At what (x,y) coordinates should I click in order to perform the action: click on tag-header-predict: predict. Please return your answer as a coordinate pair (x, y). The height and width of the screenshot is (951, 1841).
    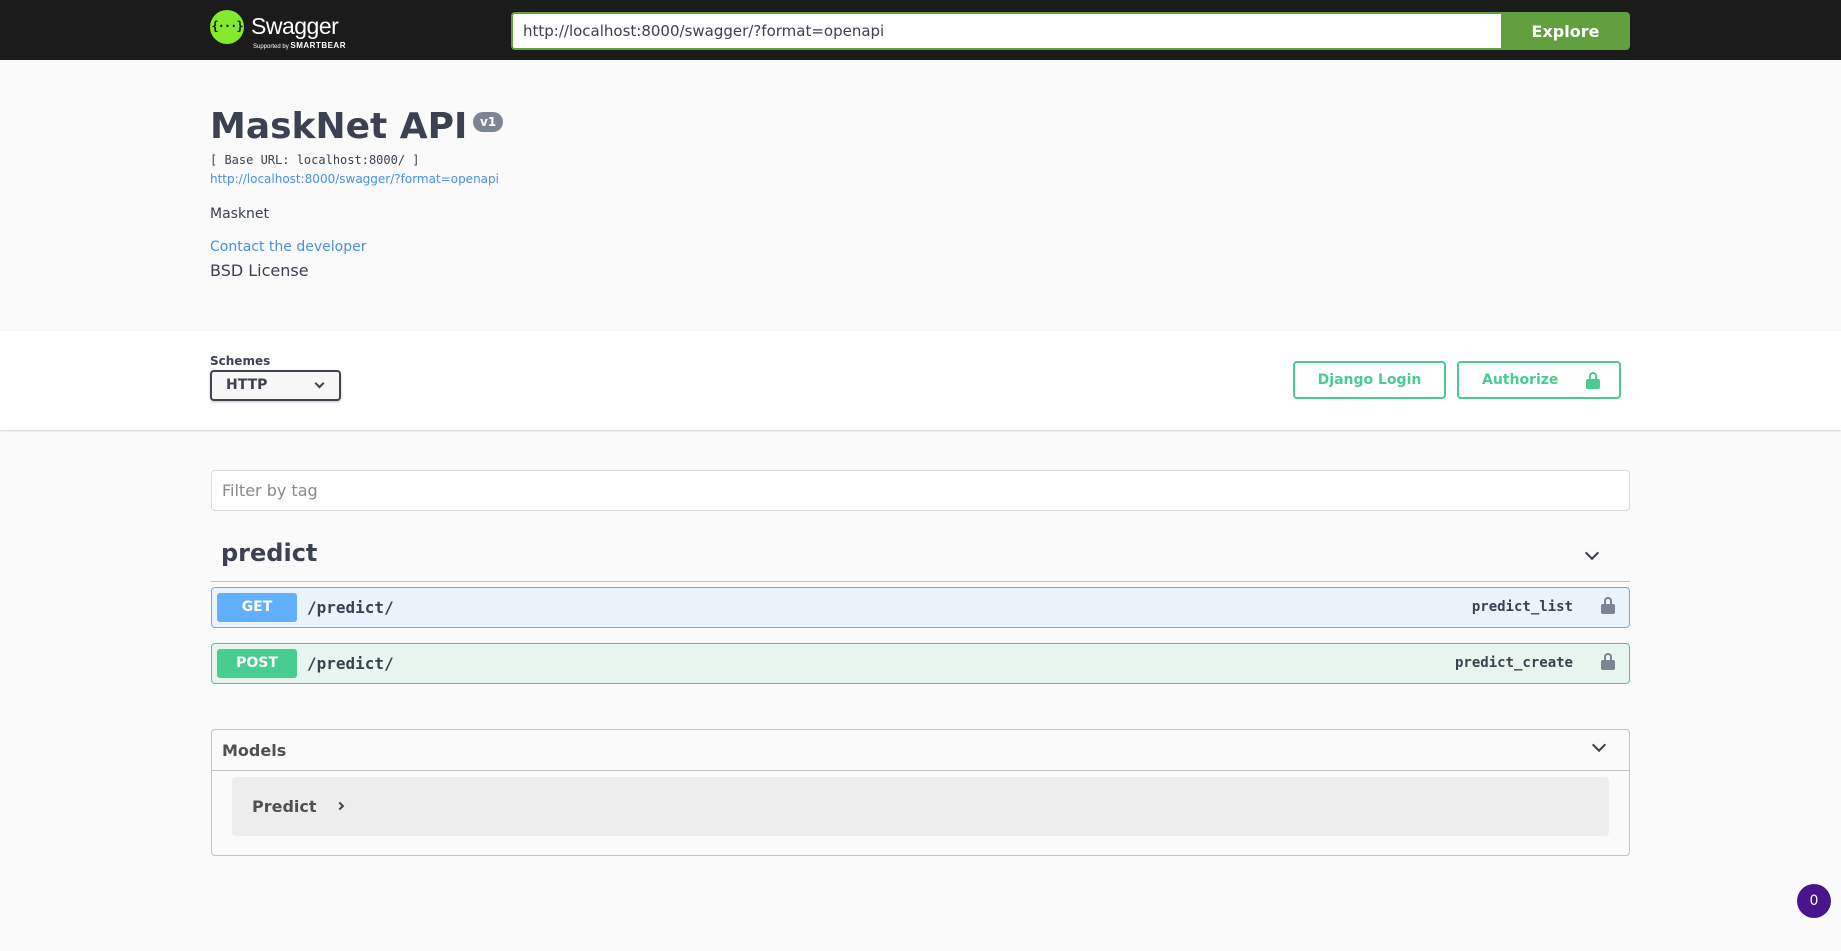
    Looking at the image, I should click on (920, 559).